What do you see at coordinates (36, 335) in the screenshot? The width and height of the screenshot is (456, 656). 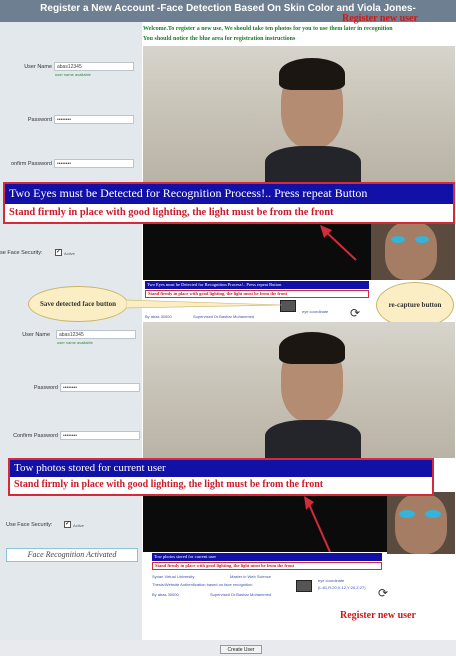 I see `username-label-bottom: User Name` at bounding box center [36, 335].